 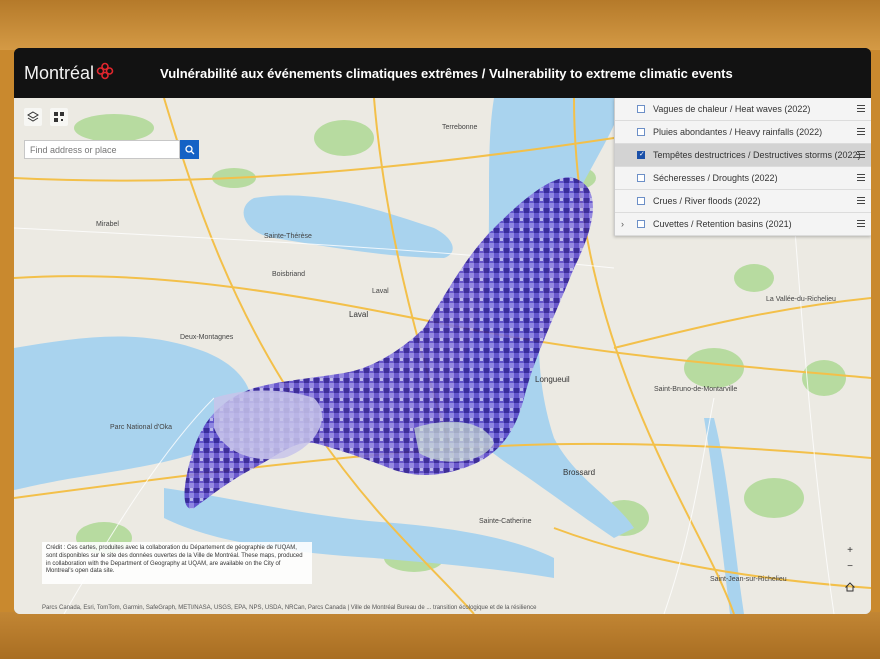 What do you see at coordinates (33, 117) in the screenshot?
I see `layers-icon` at bounding box center [33, 117].